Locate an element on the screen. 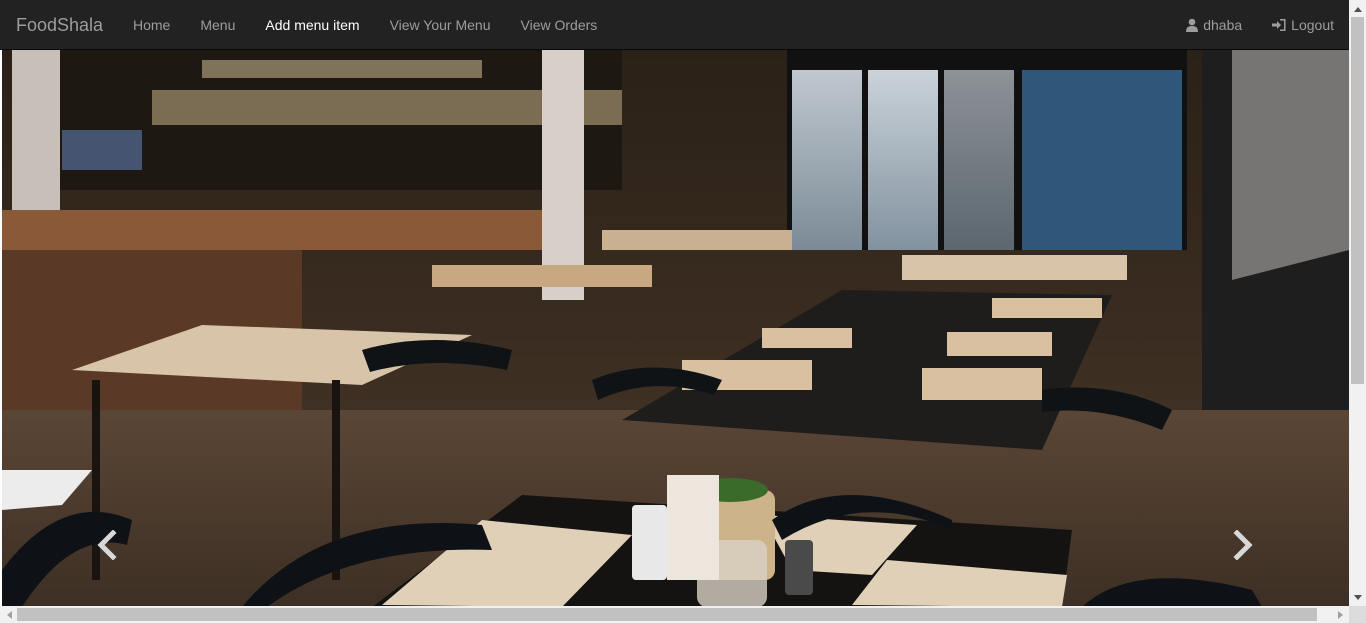 This screenshot has height=623, width=1366. carousel-previous-button is located at coordinates (106, 545).